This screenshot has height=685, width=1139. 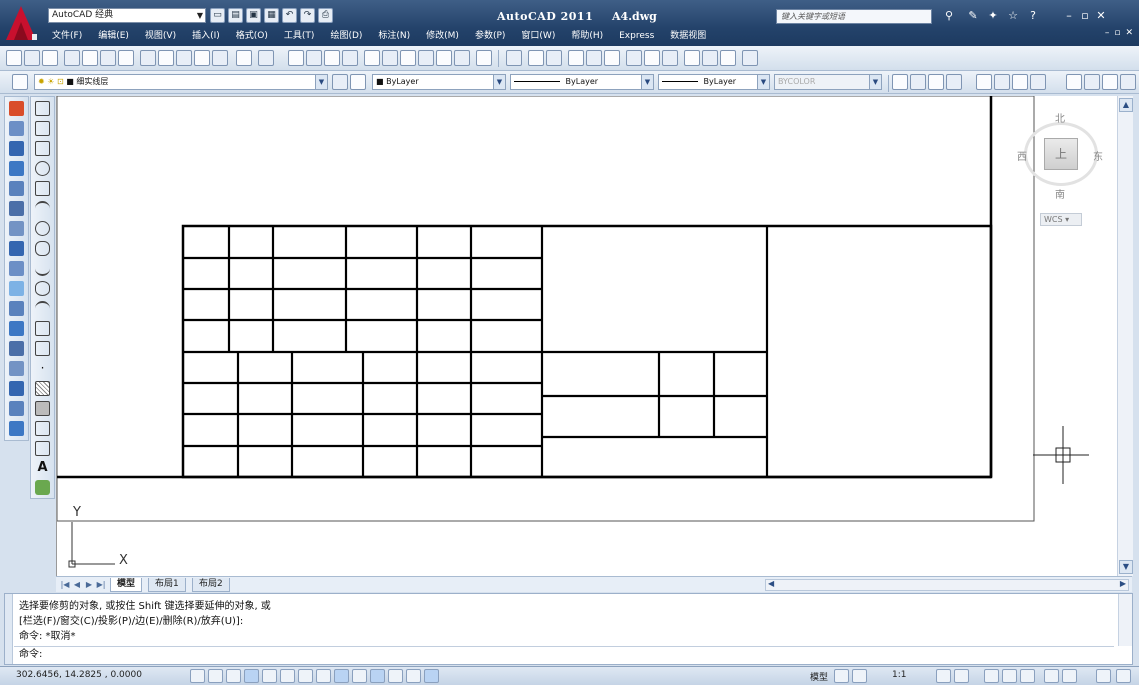 I want to click on dynamic-ucs-icon, so click(x=323, y=676).